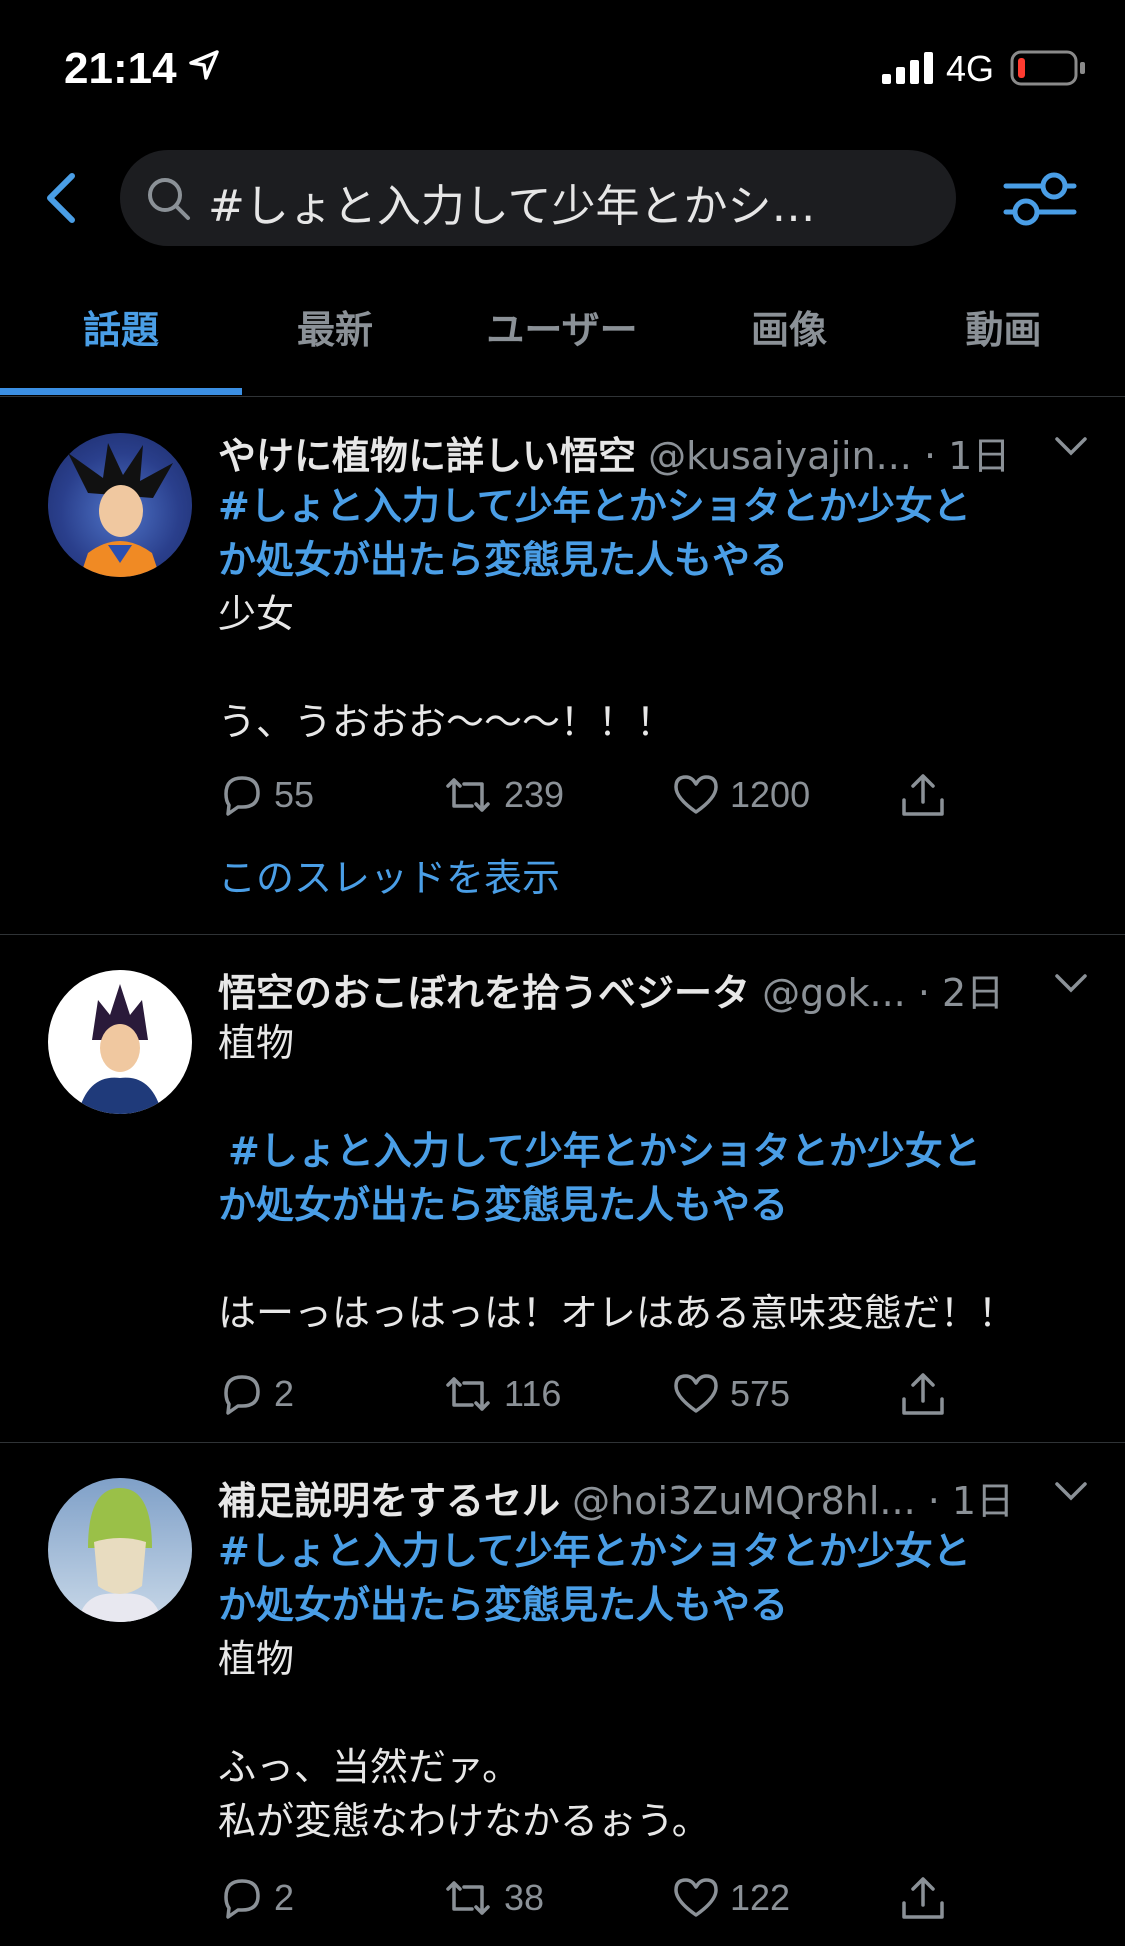 This screenshot has width=1125, height=1946. What do you see at coordinates (961, 993) in the screenshot?
I see `tweet-time: · 2日` at bounding box center [961, 993].